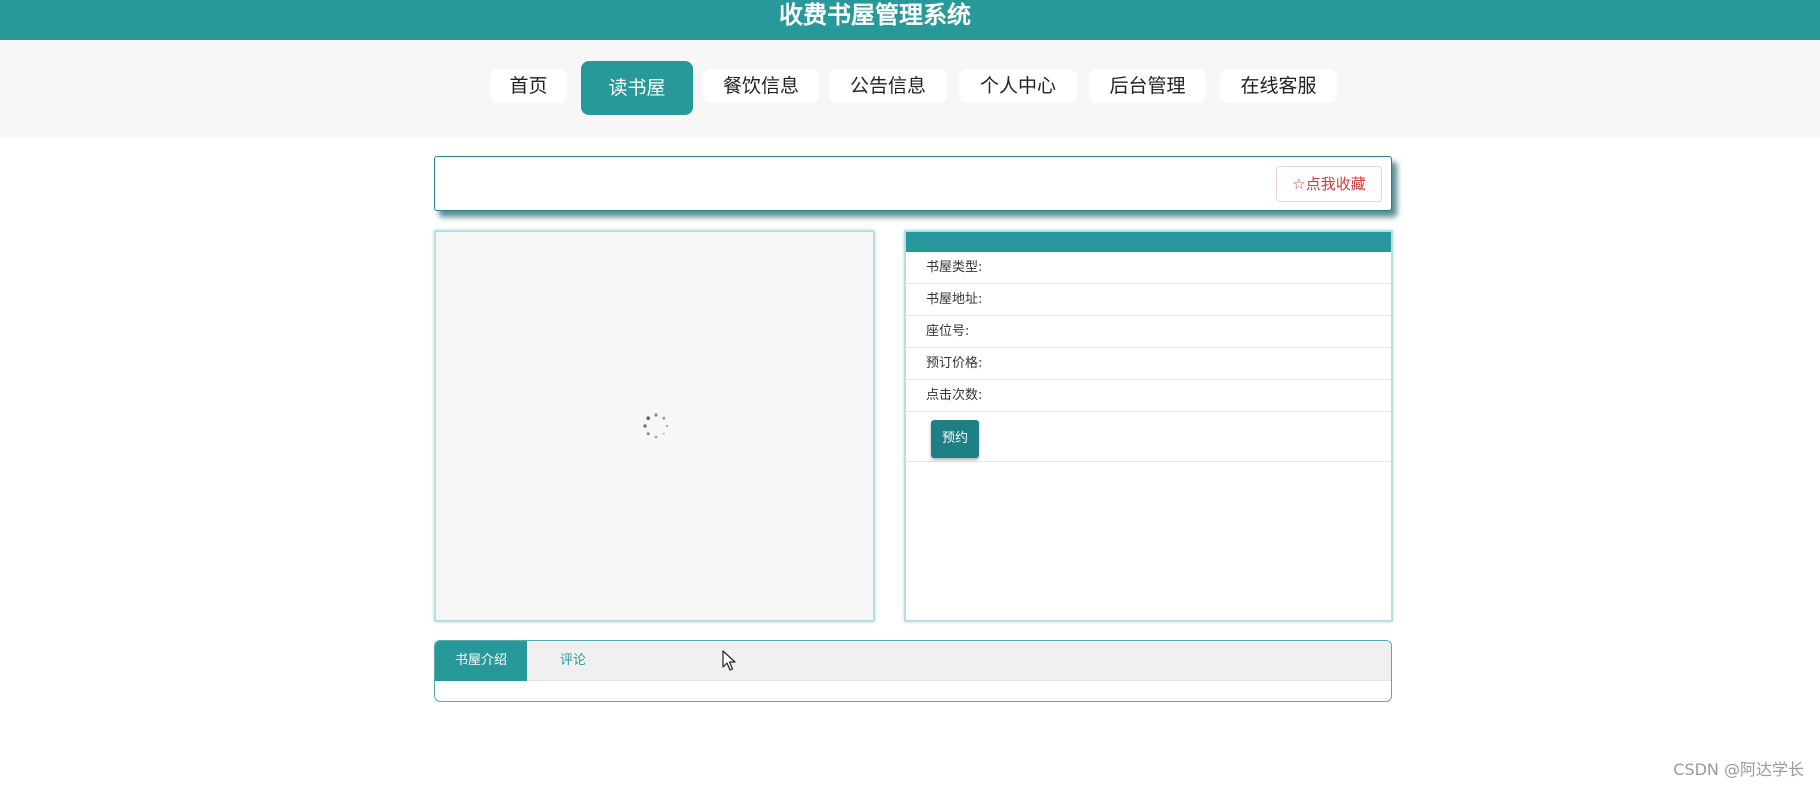 The image size is (1820, 786). Describe the element at coordinates (913, 183) in the screenshot. I see `favorite-bar: ☆点我收藏` at that location.